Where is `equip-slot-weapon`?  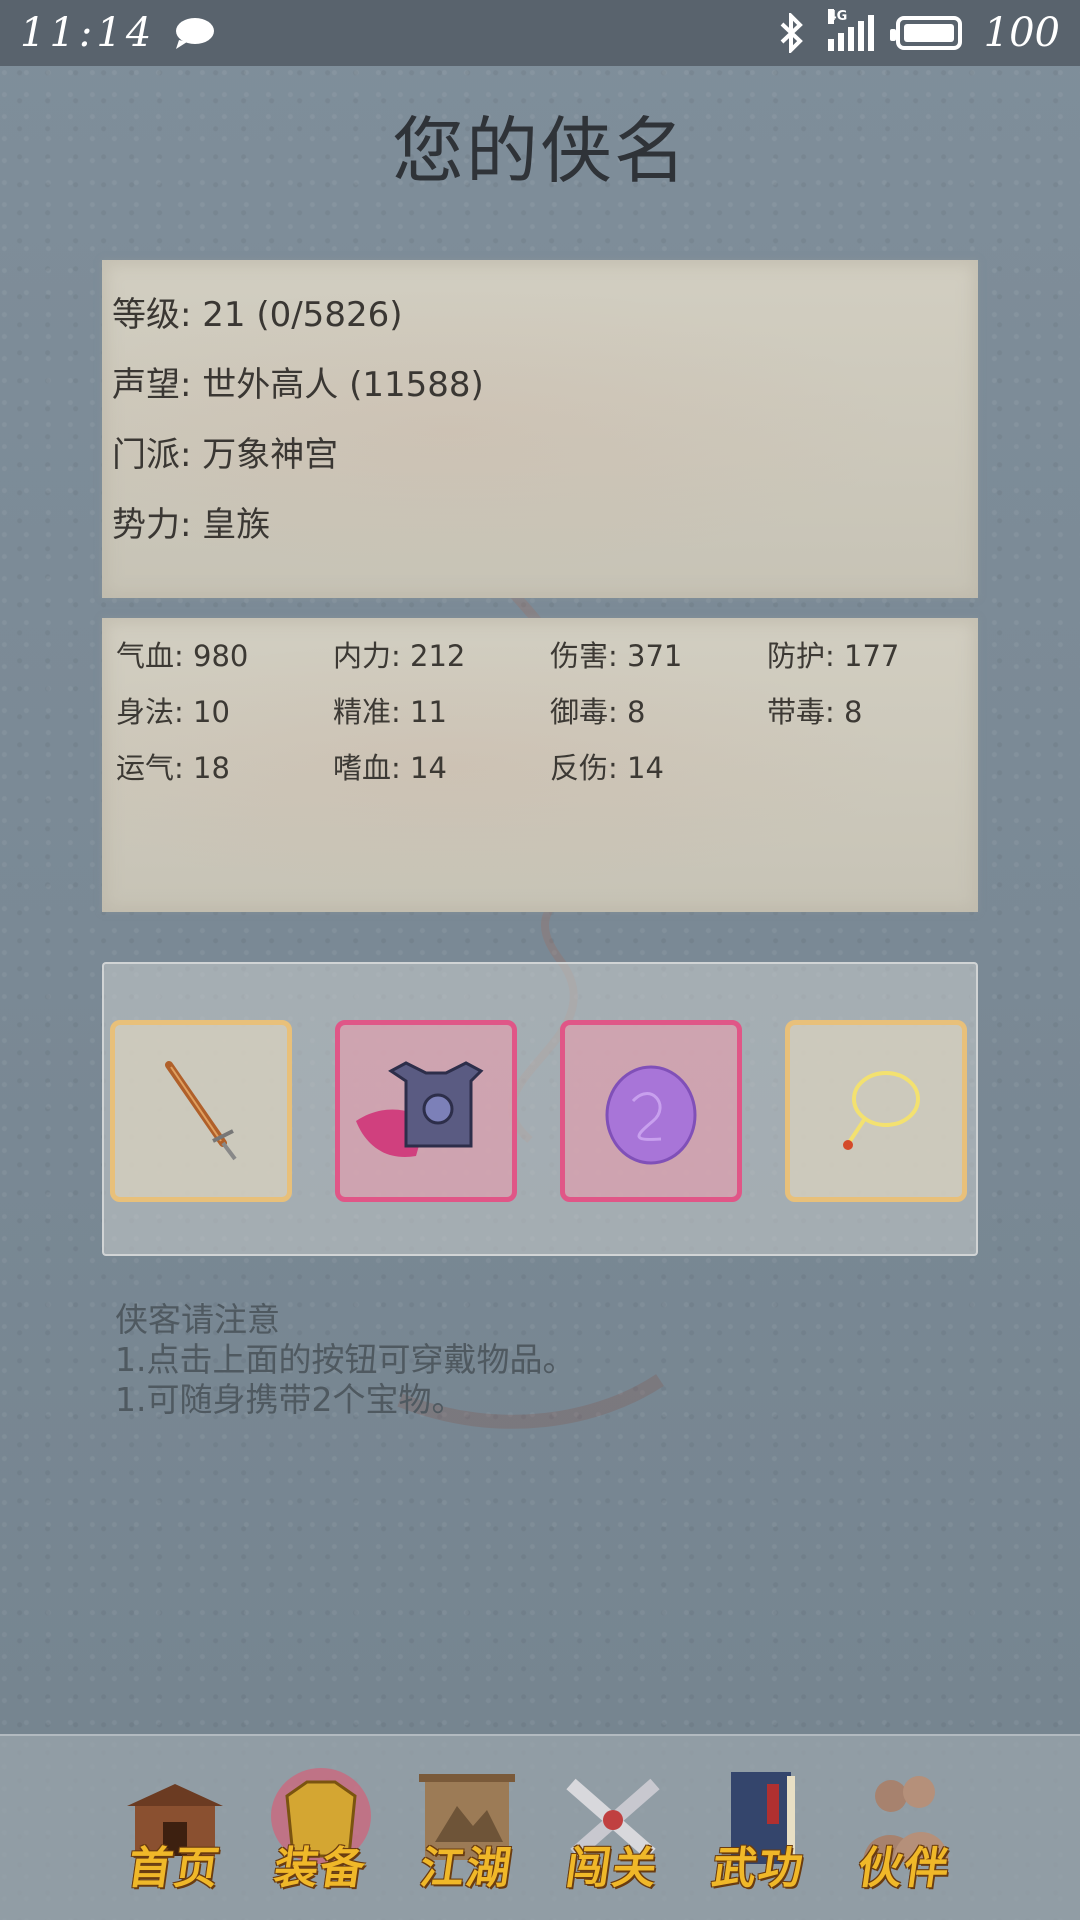
equip-slot-weapon is located at coordinates (201, 1111).